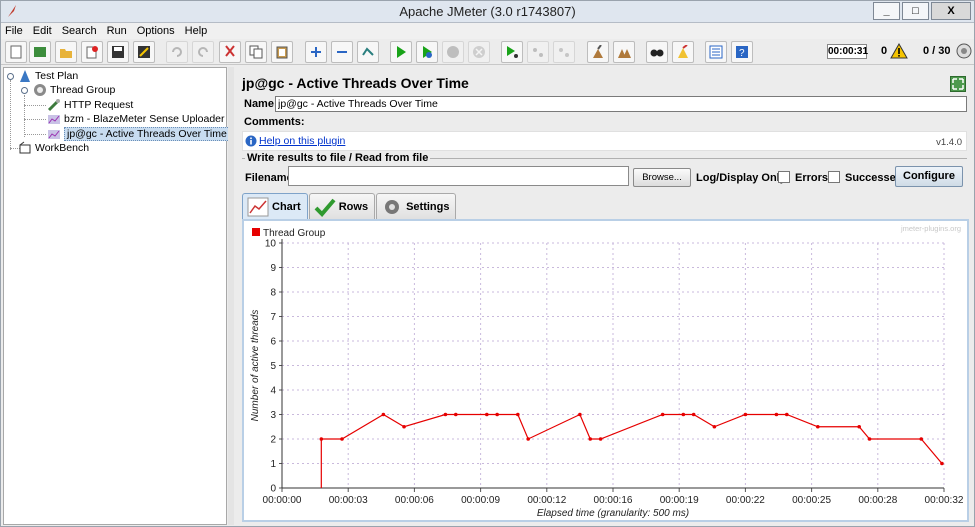 Image resolution: width=975 pixels, height=527 pixels. I want to click on tree-node-test-plan: Test Plan, so click(48, 76).